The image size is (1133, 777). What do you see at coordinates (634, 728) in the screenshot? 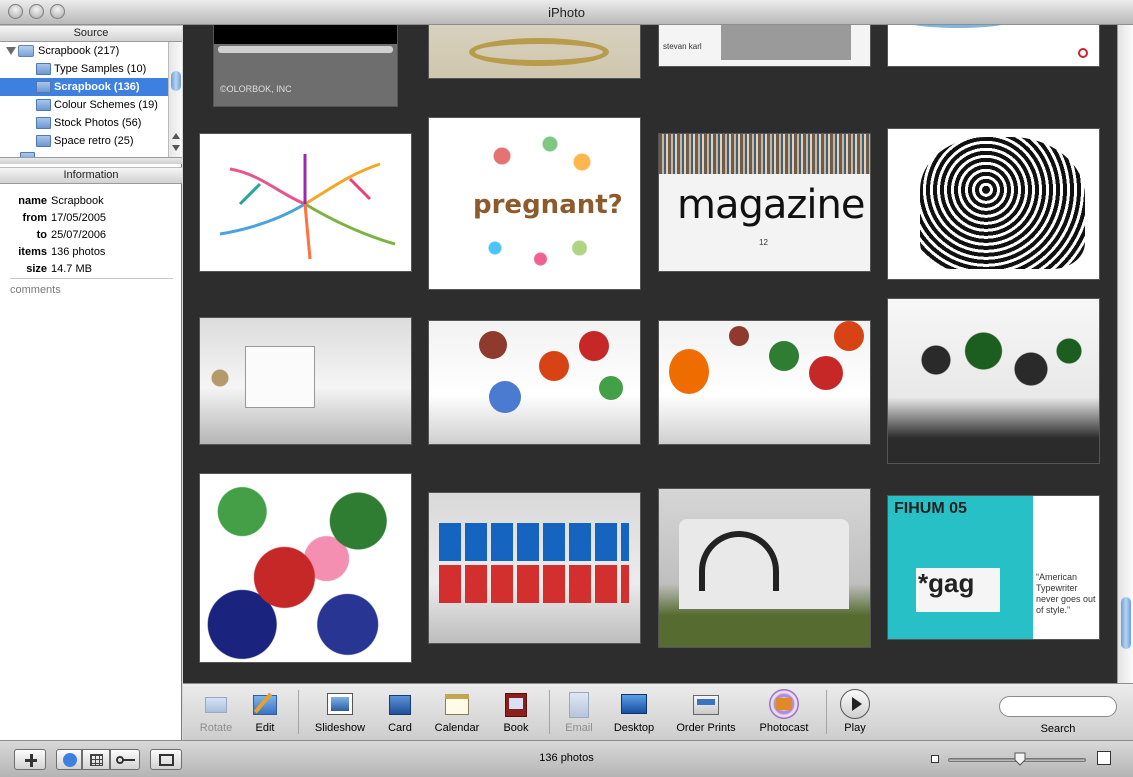
I see `tool-label: Desktop` at bounding box center [634, 728].